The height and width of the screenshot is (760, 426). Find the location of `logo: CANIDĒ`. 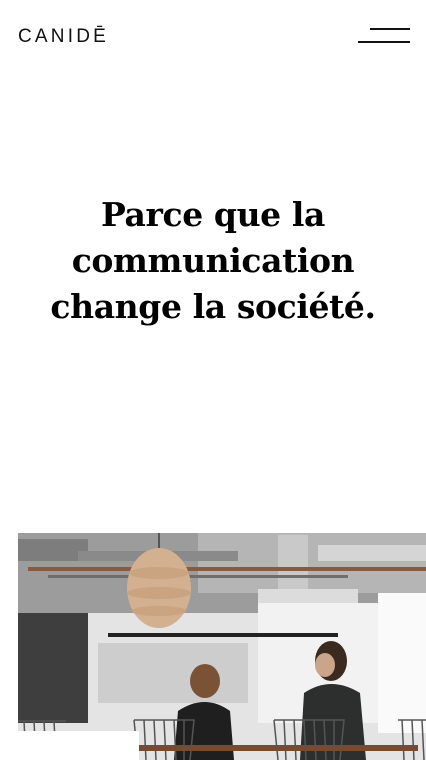

logo: CANIDĒ is located at coordinates (63, 37).